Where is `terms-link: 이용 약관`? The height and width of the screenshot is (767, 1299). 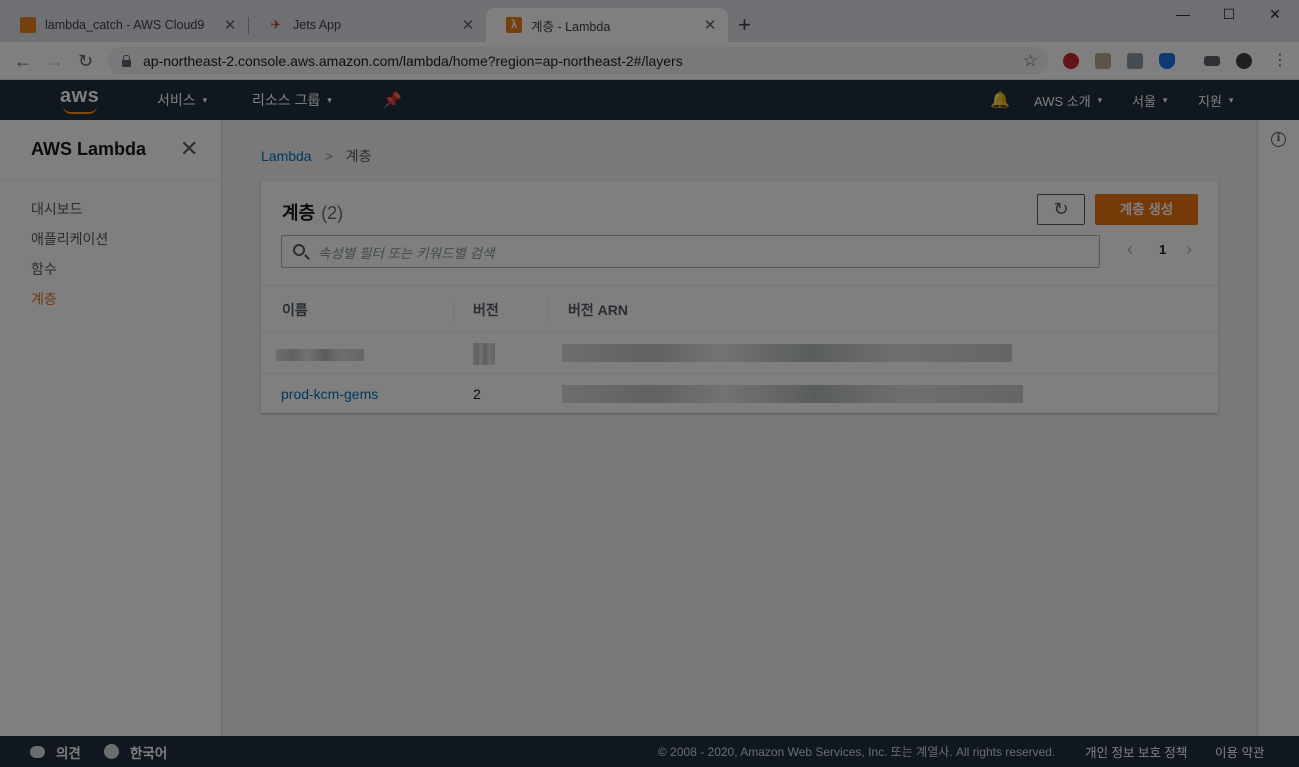 terms-link: 이용 약관 is located at coordinates (1239, 751).